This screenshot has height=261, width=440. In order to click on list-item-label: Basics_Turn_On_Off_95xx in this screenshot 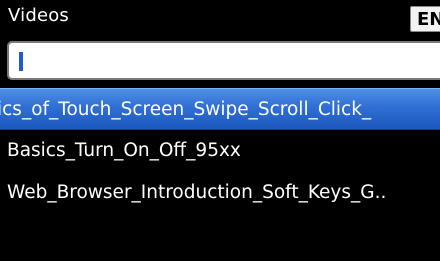, I will do `click(124, 150)`.